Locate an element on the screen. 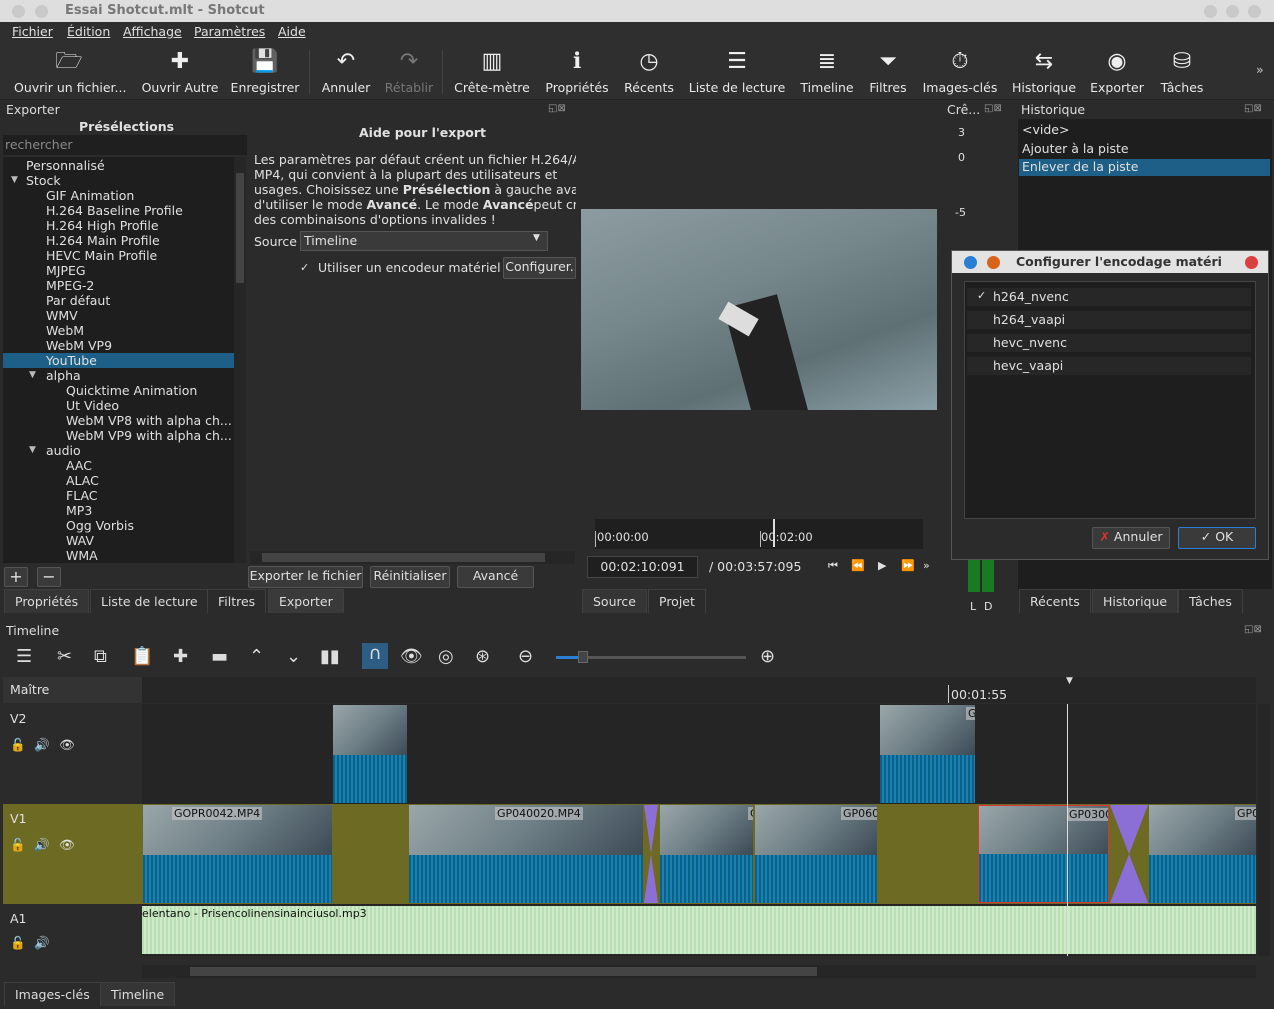 The height and width of the screenshot is (1009, 1274). minimize-button is located at coordinates (1210, 11).